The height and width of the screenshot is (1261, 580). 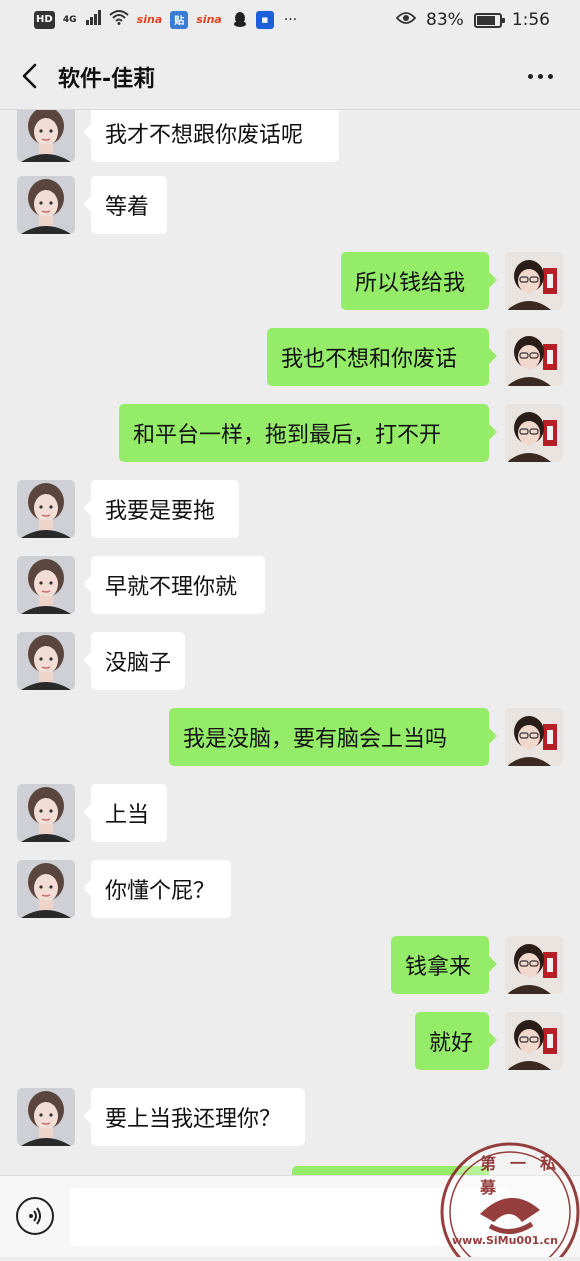 What do you see at coordinates (125, 813) in the screenshot?
I see `message-bubble: 上当` at bounding box center [125, 813].